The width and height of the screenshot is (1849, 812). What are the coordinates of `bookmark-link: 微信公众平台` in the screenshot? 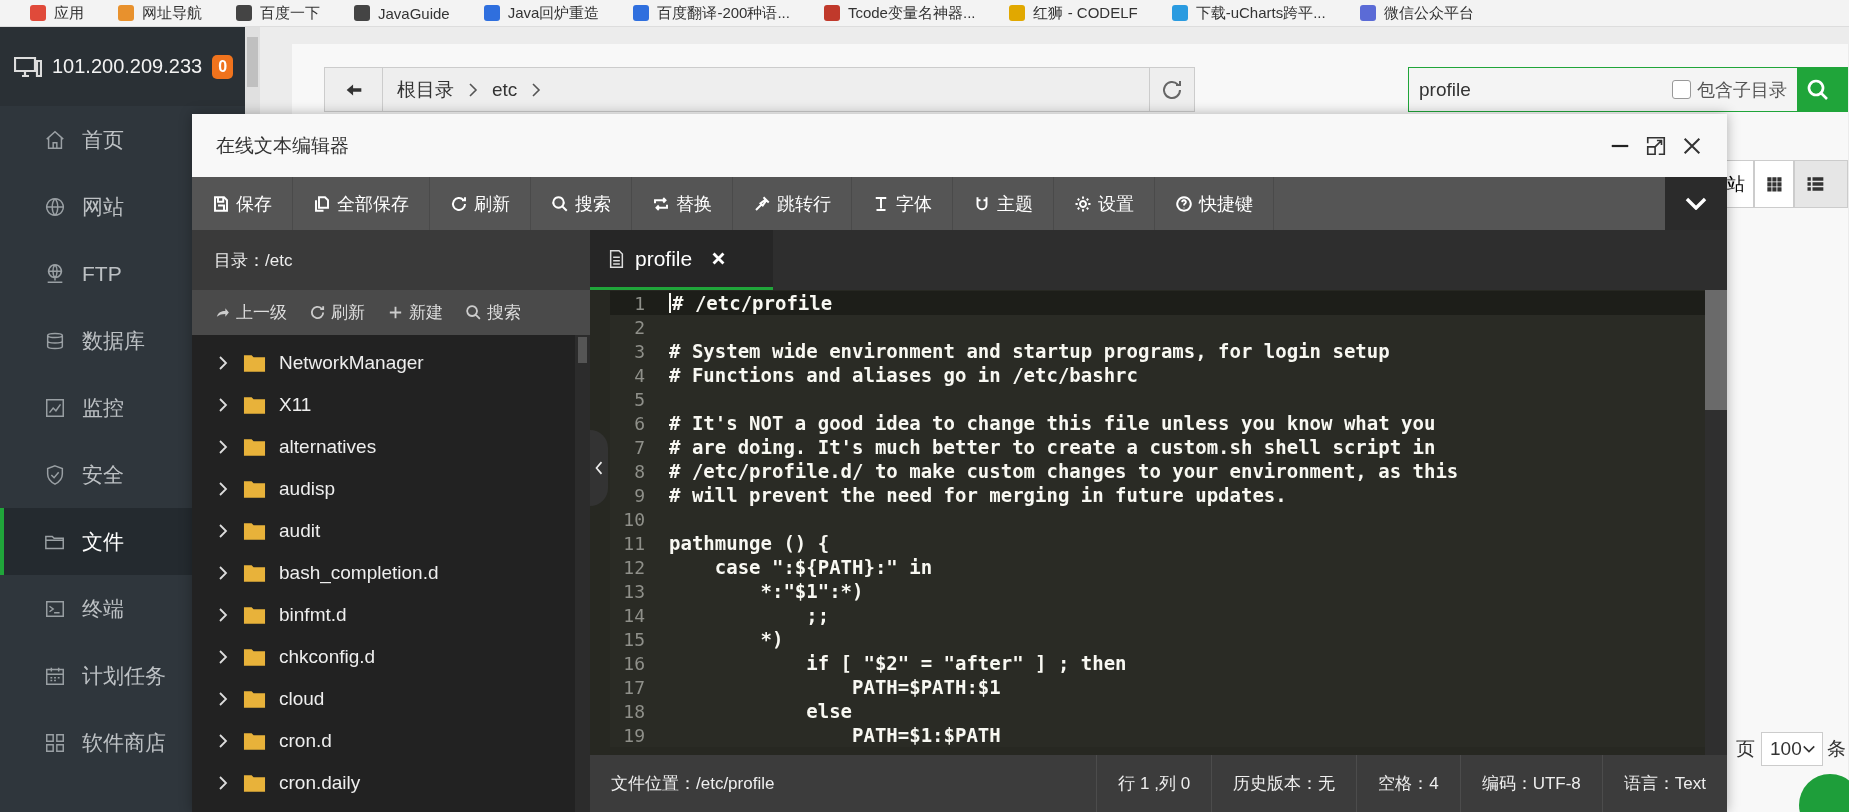 It's located at (1416, 13).